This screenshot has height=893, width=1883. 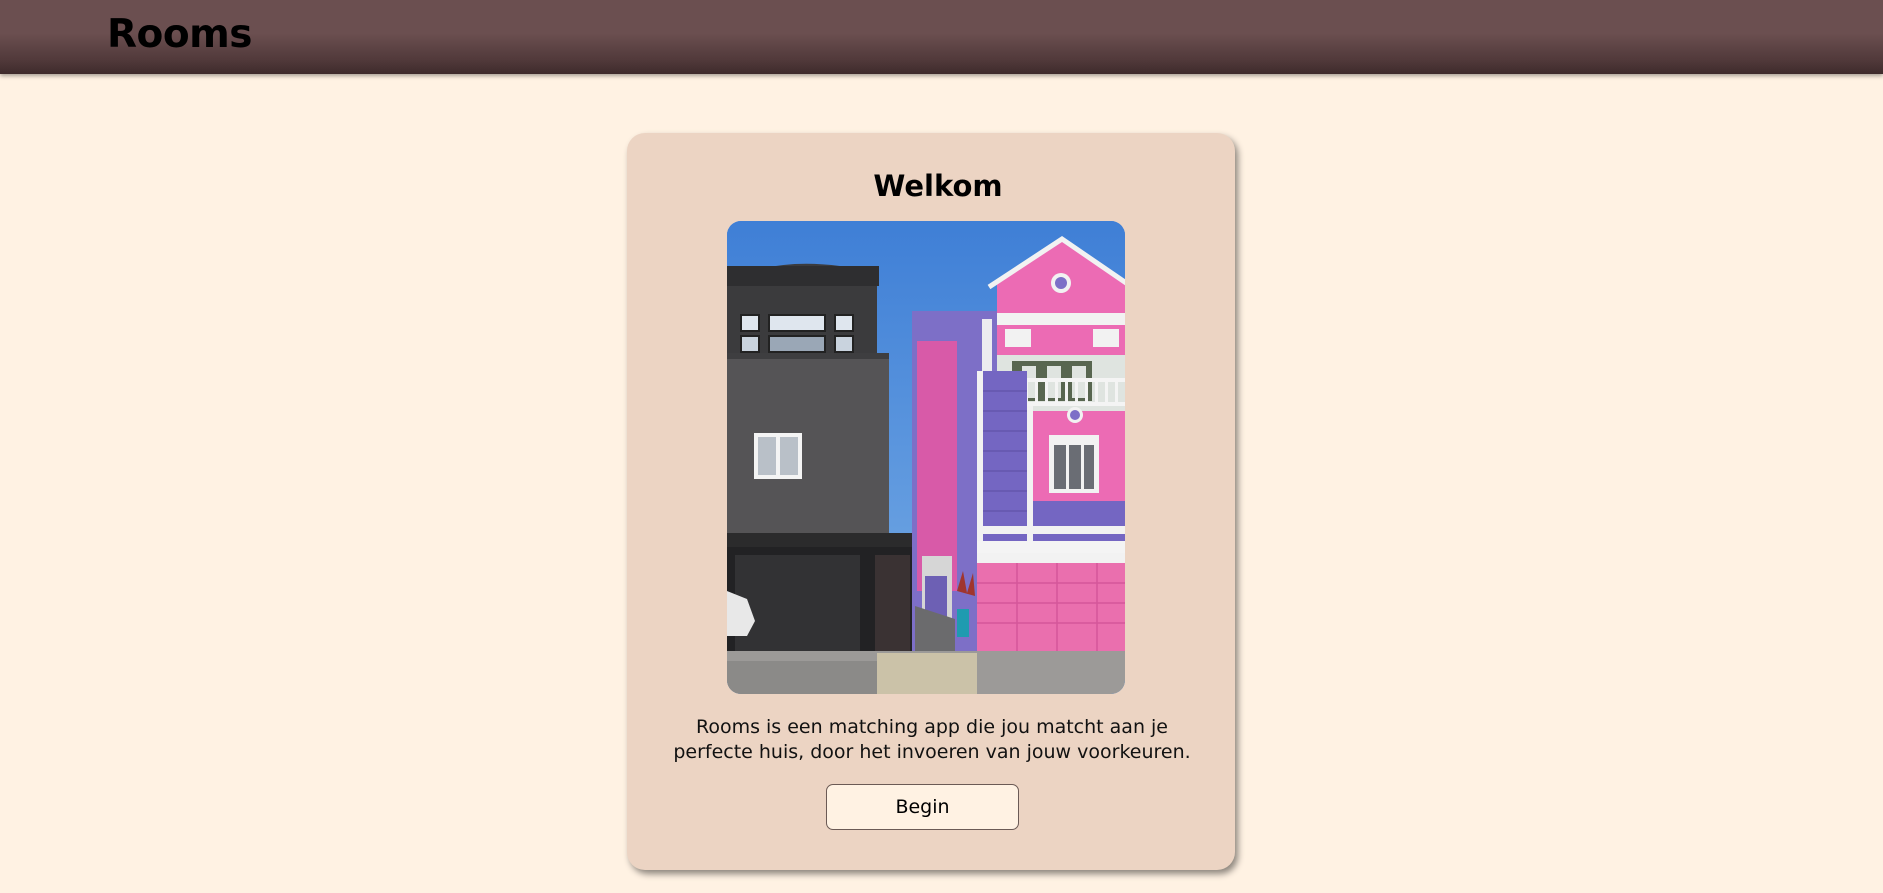 What do you see at coordinates (941, 37) in the screenshot?
I see `top-header-bar: Rooms` at bounding box center [941, 37].